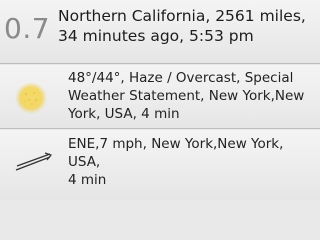  Describe the element at coordinates (87, 180) in the screenshot. I see `wind-line-2: 4 min` at that location.